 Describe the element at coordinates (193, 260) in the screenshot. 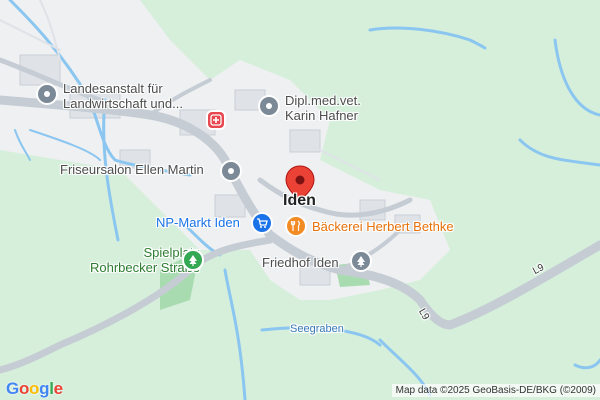

I see `park-tree-icon` at that location.